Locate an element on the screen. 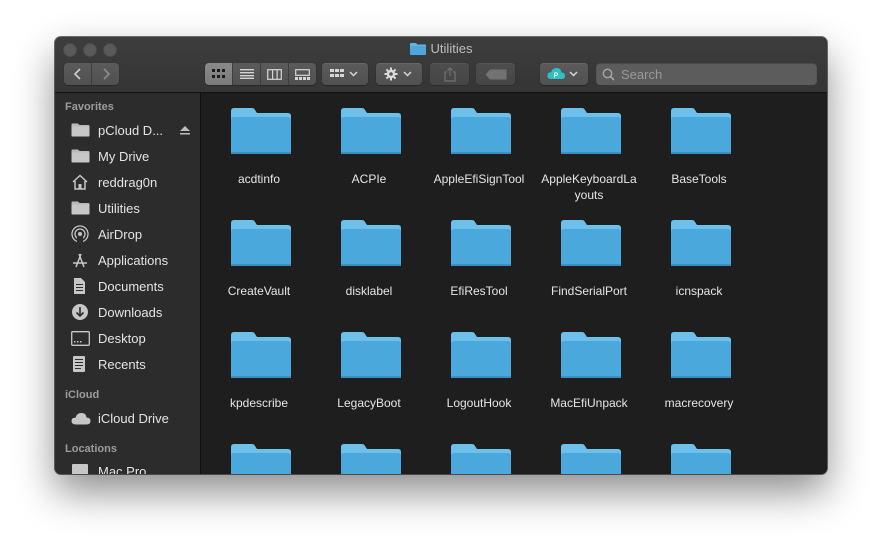  folder-item: macrecovery is located at coordinates (699, 372).